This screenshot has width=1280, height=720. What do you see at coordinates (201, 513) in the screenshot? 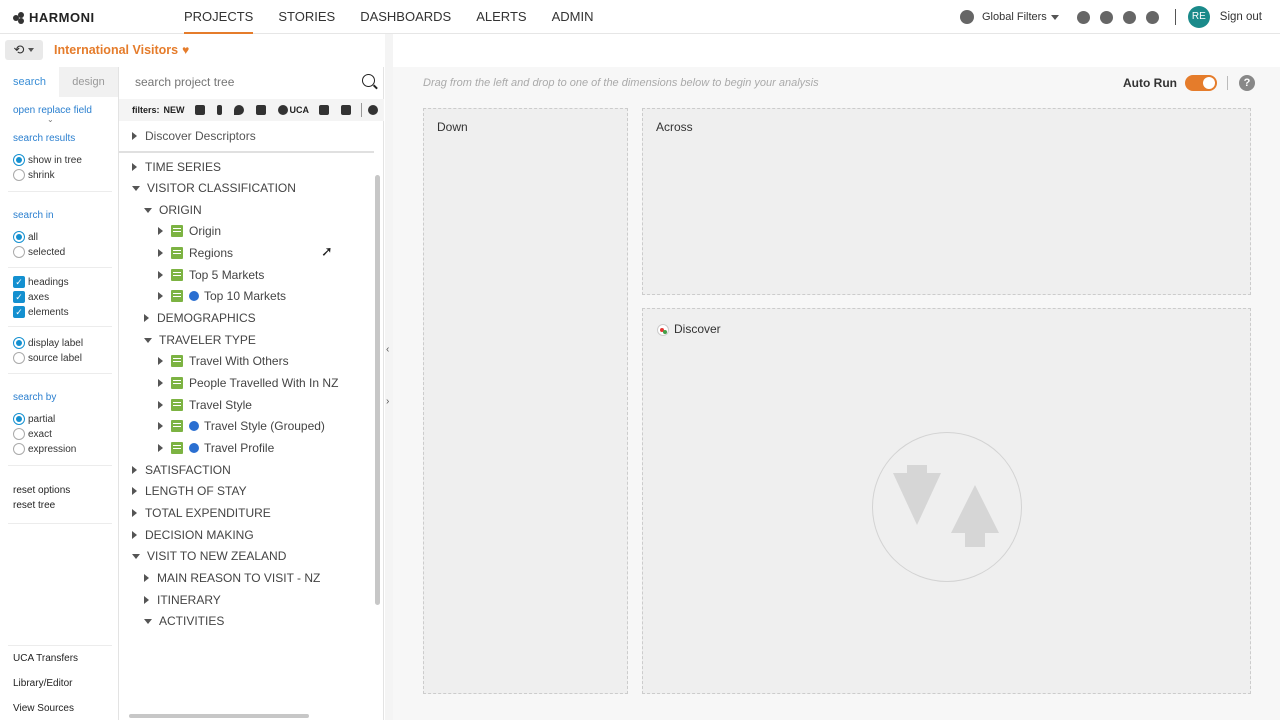
I see `tree-item-total-expenditure: TOTAL EXPENDITURE` at bounding box center [201, 513].